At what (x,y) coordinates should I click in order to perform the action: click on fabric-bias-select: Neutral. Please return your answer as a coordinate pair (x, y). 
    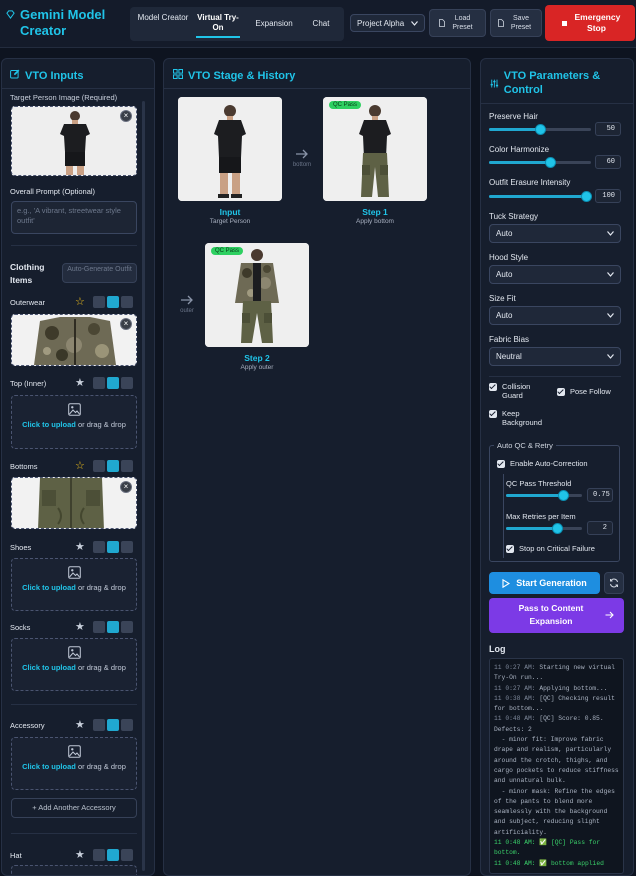
    Looking at the image, I should click on (555, 356).